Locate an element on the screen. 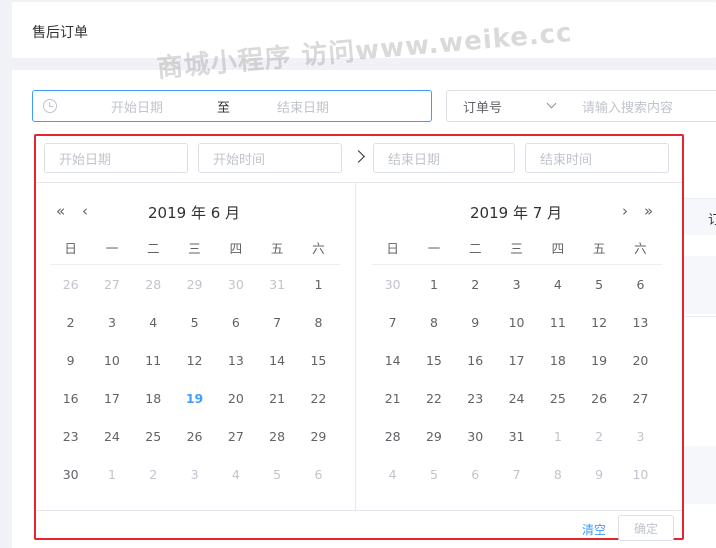  day-cell: 19 is located at coordinates (598, 361).